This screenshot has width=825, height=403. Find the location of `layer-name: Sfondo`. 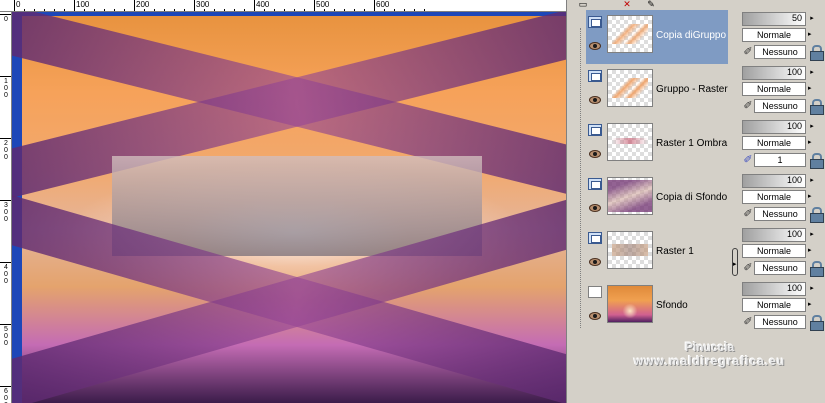

layer-name: Sfondo is located at coordinates (672, 305).